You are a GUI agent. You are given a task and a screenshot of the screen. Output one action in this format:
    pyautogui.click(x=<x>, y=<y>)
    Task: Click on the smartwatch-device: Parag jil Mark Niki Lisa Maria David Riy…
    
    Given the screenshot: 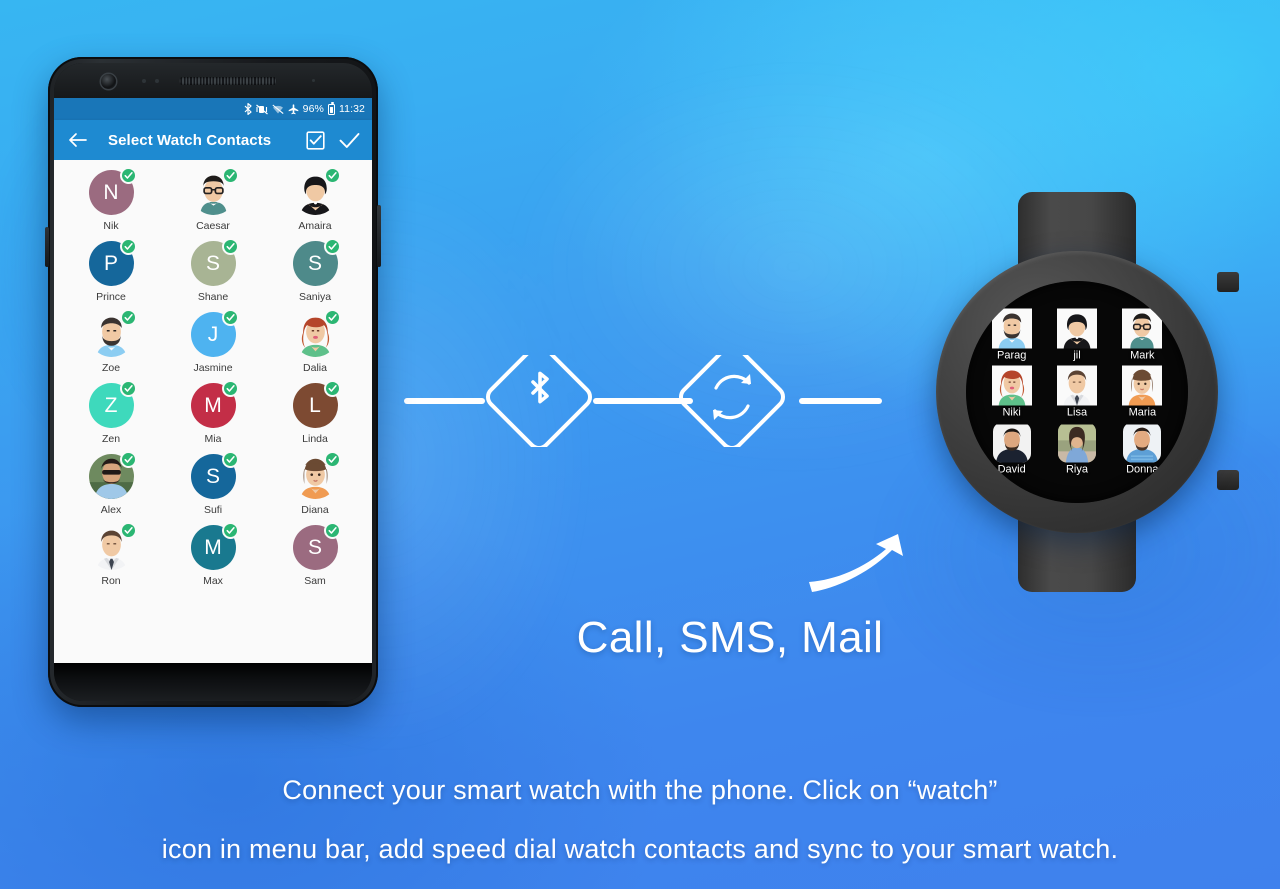 What is the action you would take?
    pyautogui.click(x=1077, y=392)
    